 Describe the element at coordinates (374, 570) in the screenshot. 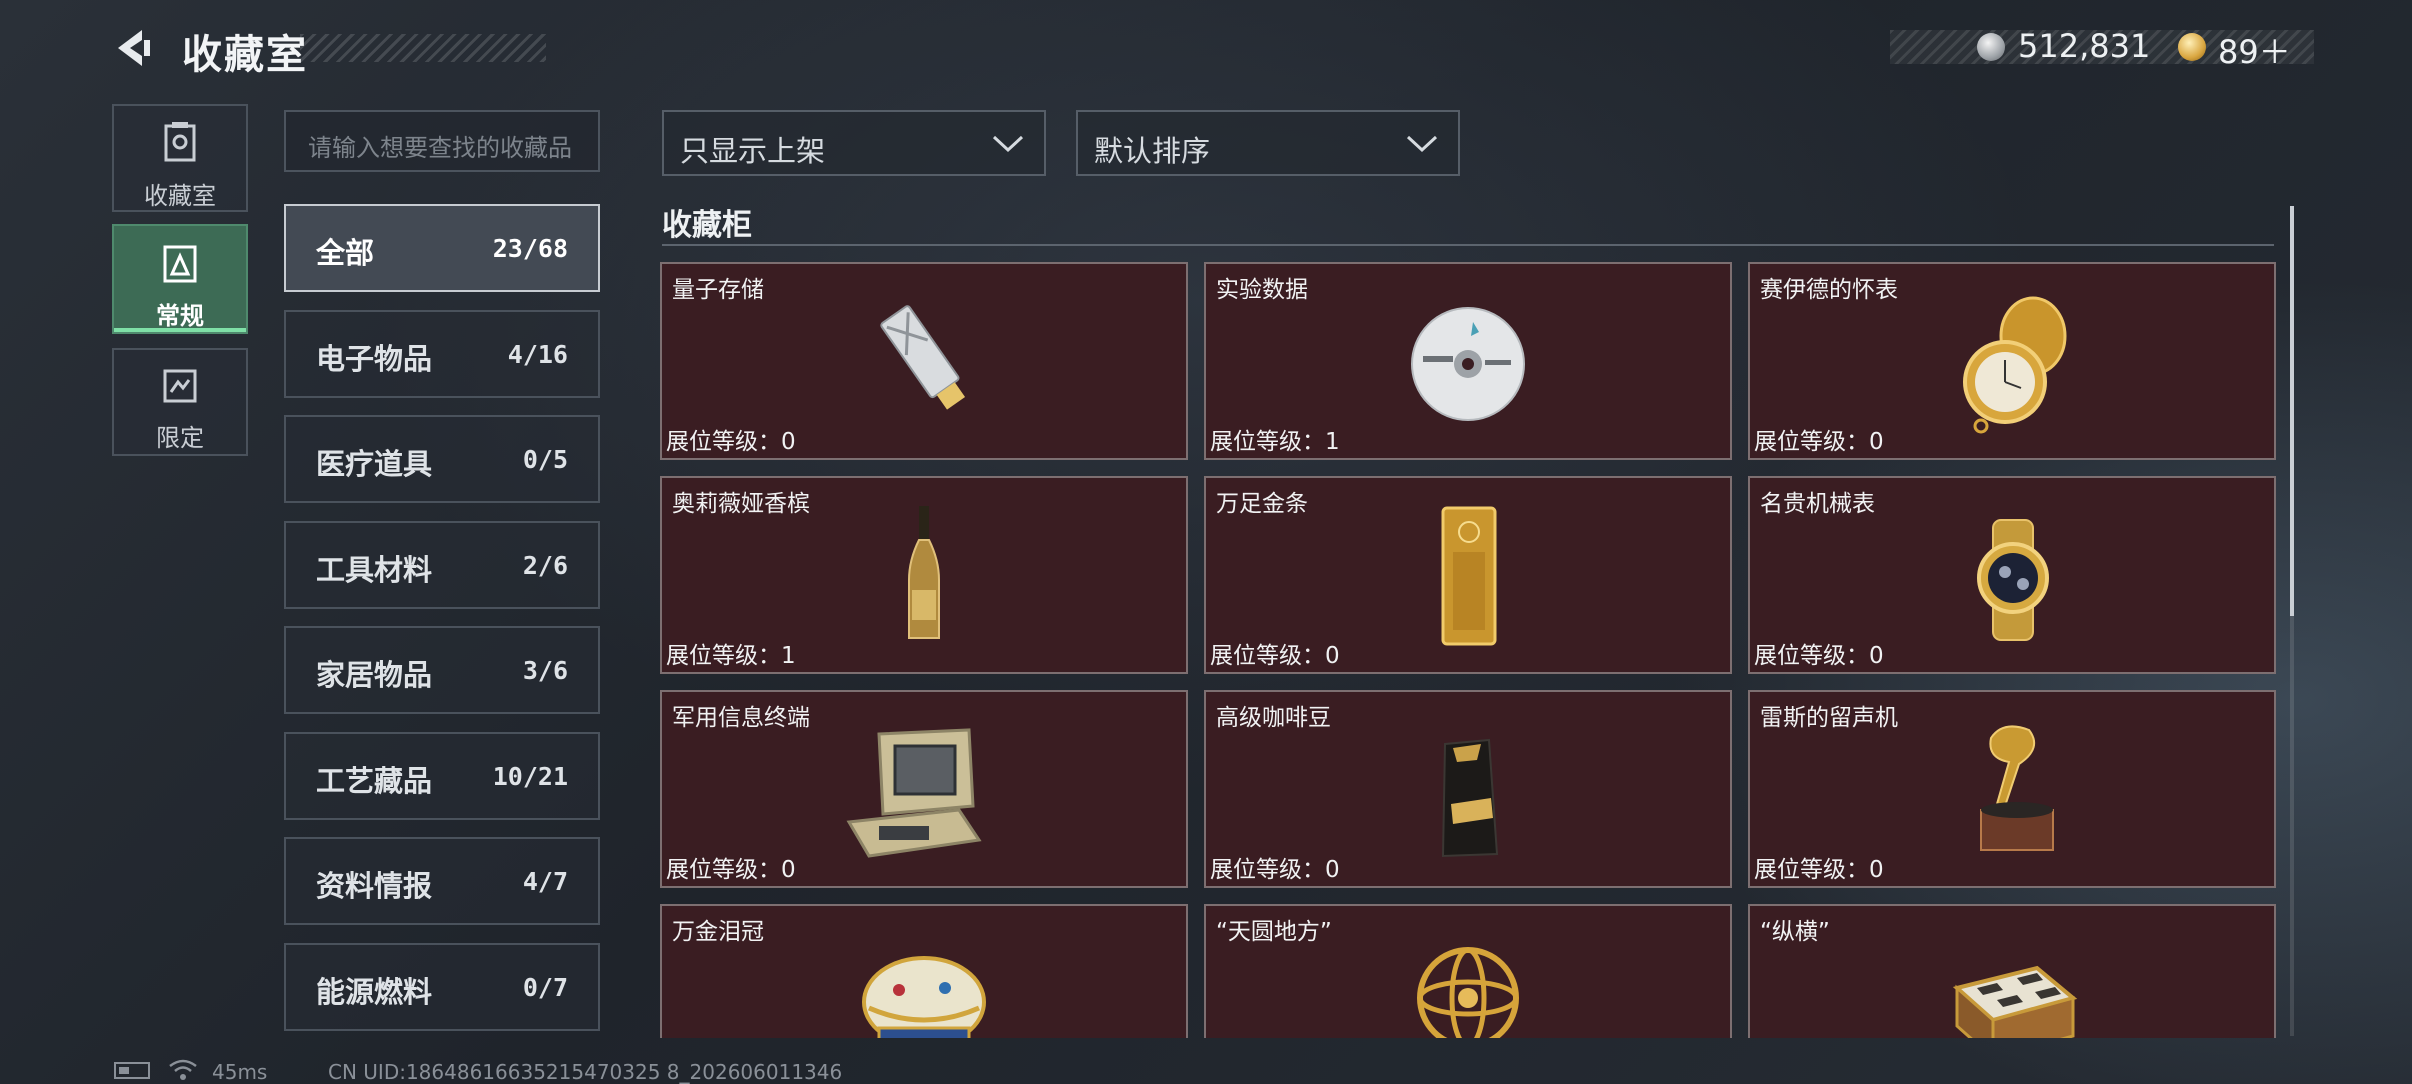

I see `category-name: 工具材料` at that location.